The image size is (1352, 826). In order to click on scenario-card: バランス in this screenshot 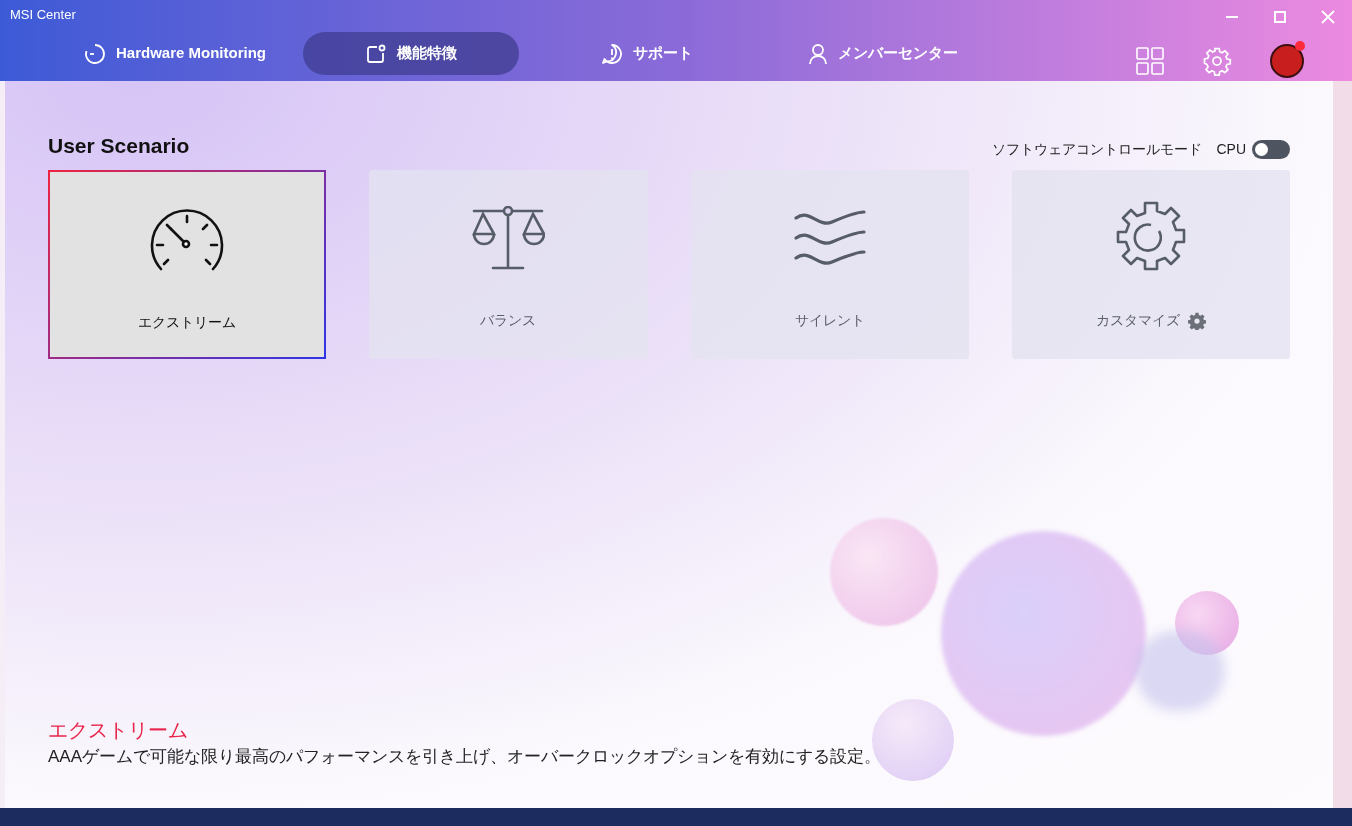, I will do `click(508, 264)`.